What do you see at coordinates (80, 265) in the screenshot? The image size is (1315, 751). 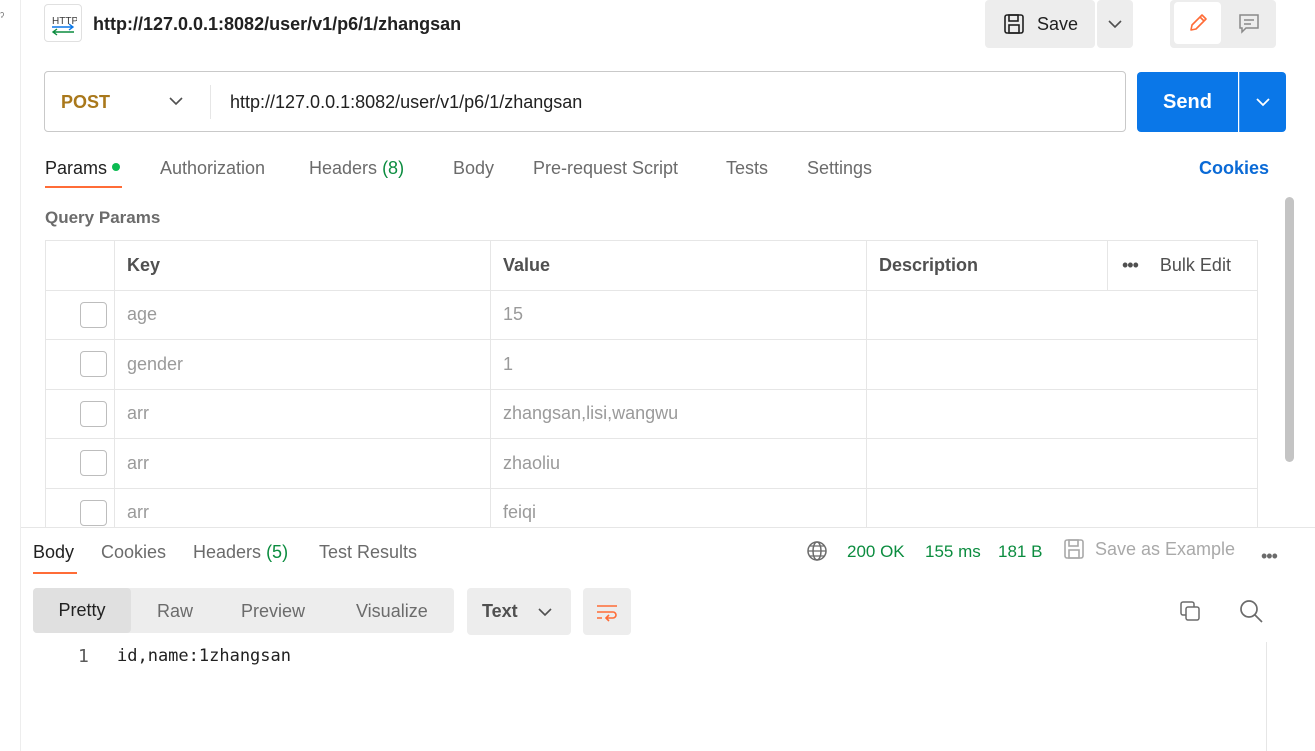 I see `checkbox-column-header` at bounding box center [80, 265].